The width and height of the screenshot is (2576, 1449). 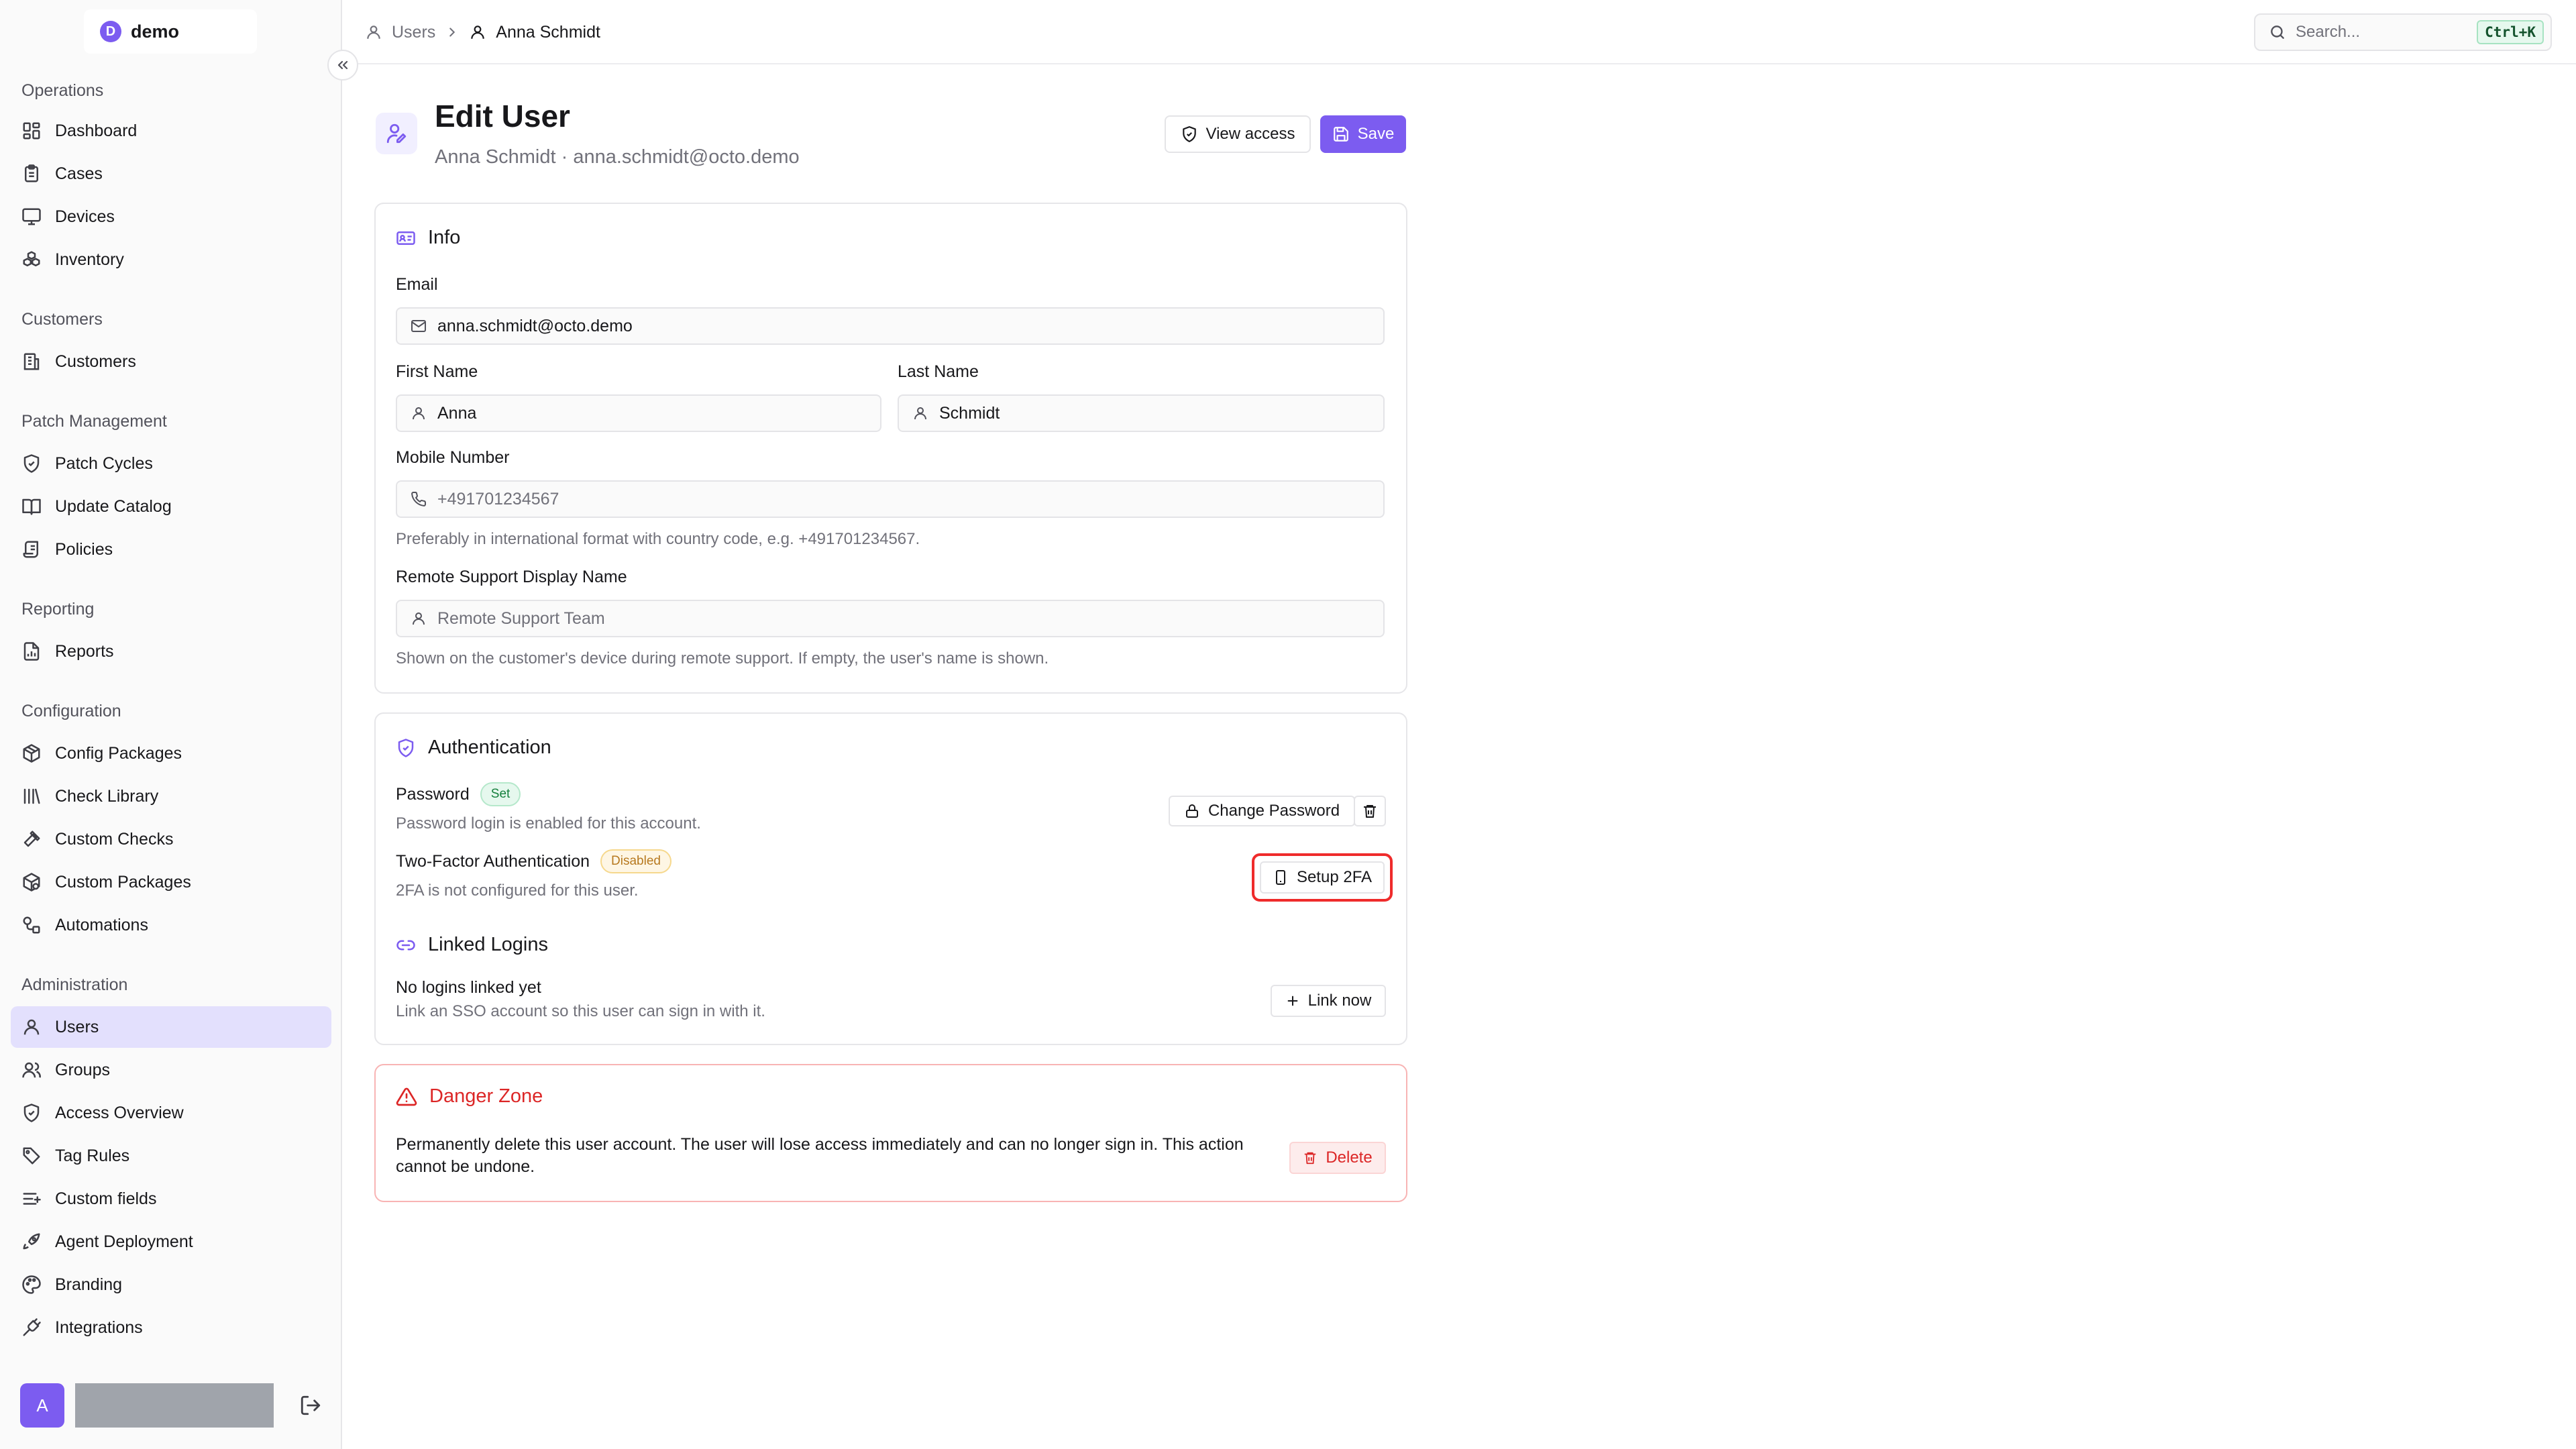 I want to click on change-password-button: Change Password, so click(x=1262, y=811).